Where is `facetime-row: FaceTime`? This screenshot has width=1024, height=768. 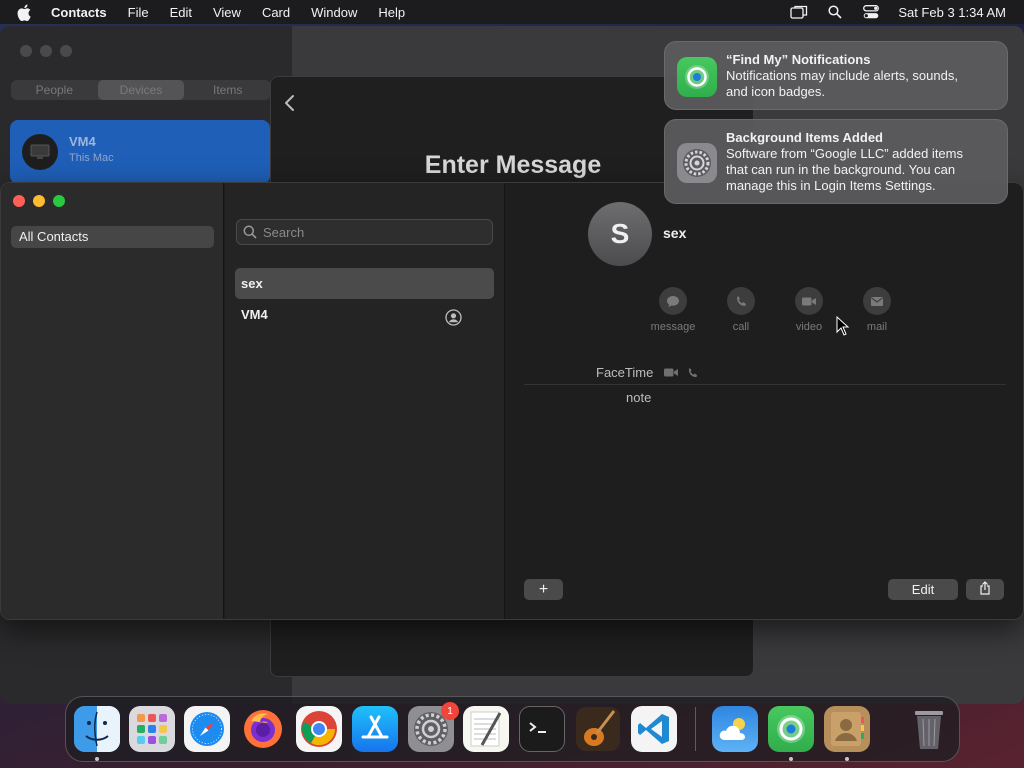
facetime-row: FaceTime is located at coordinates (649, 372).